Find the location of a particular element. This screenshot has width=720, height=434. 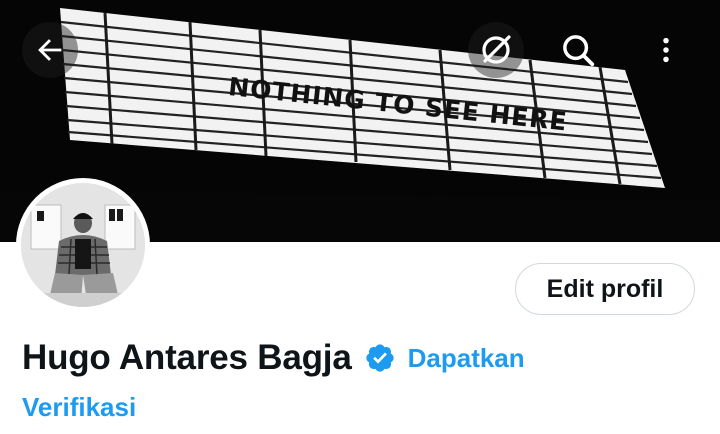

search-icon is located at coordinates (579, 51).